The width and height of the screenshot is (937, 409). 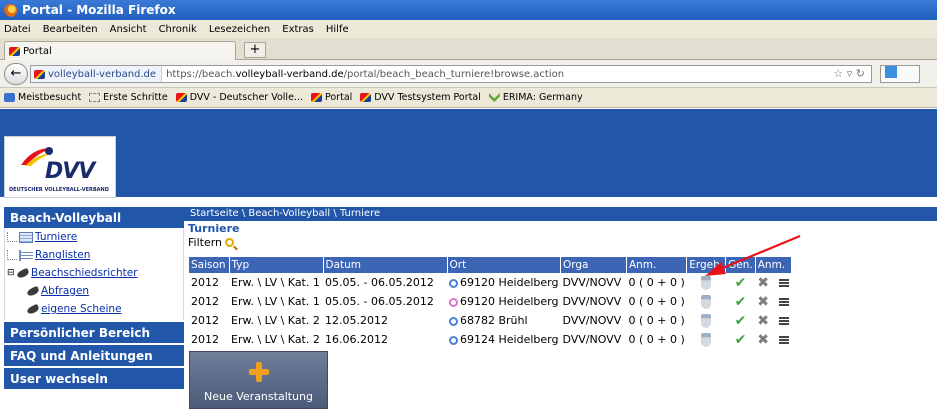 What do you see at coordinates (209, 265) in the screenshot?
I see `column-header-saison: Saison` at bounding box center [209, 265].